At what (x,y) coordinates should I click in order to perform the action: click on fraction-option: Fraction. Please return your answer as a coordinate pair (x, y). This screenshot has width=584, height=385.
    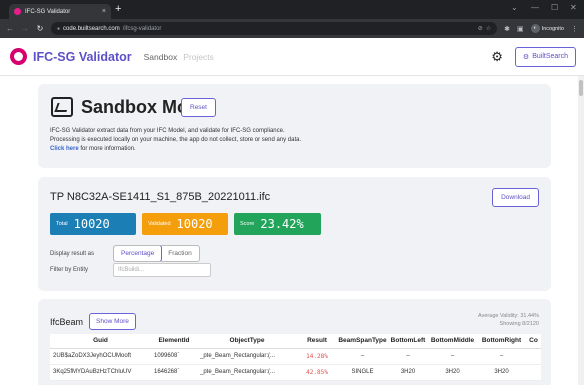
    Looking at the image, I should click on (179, 253).